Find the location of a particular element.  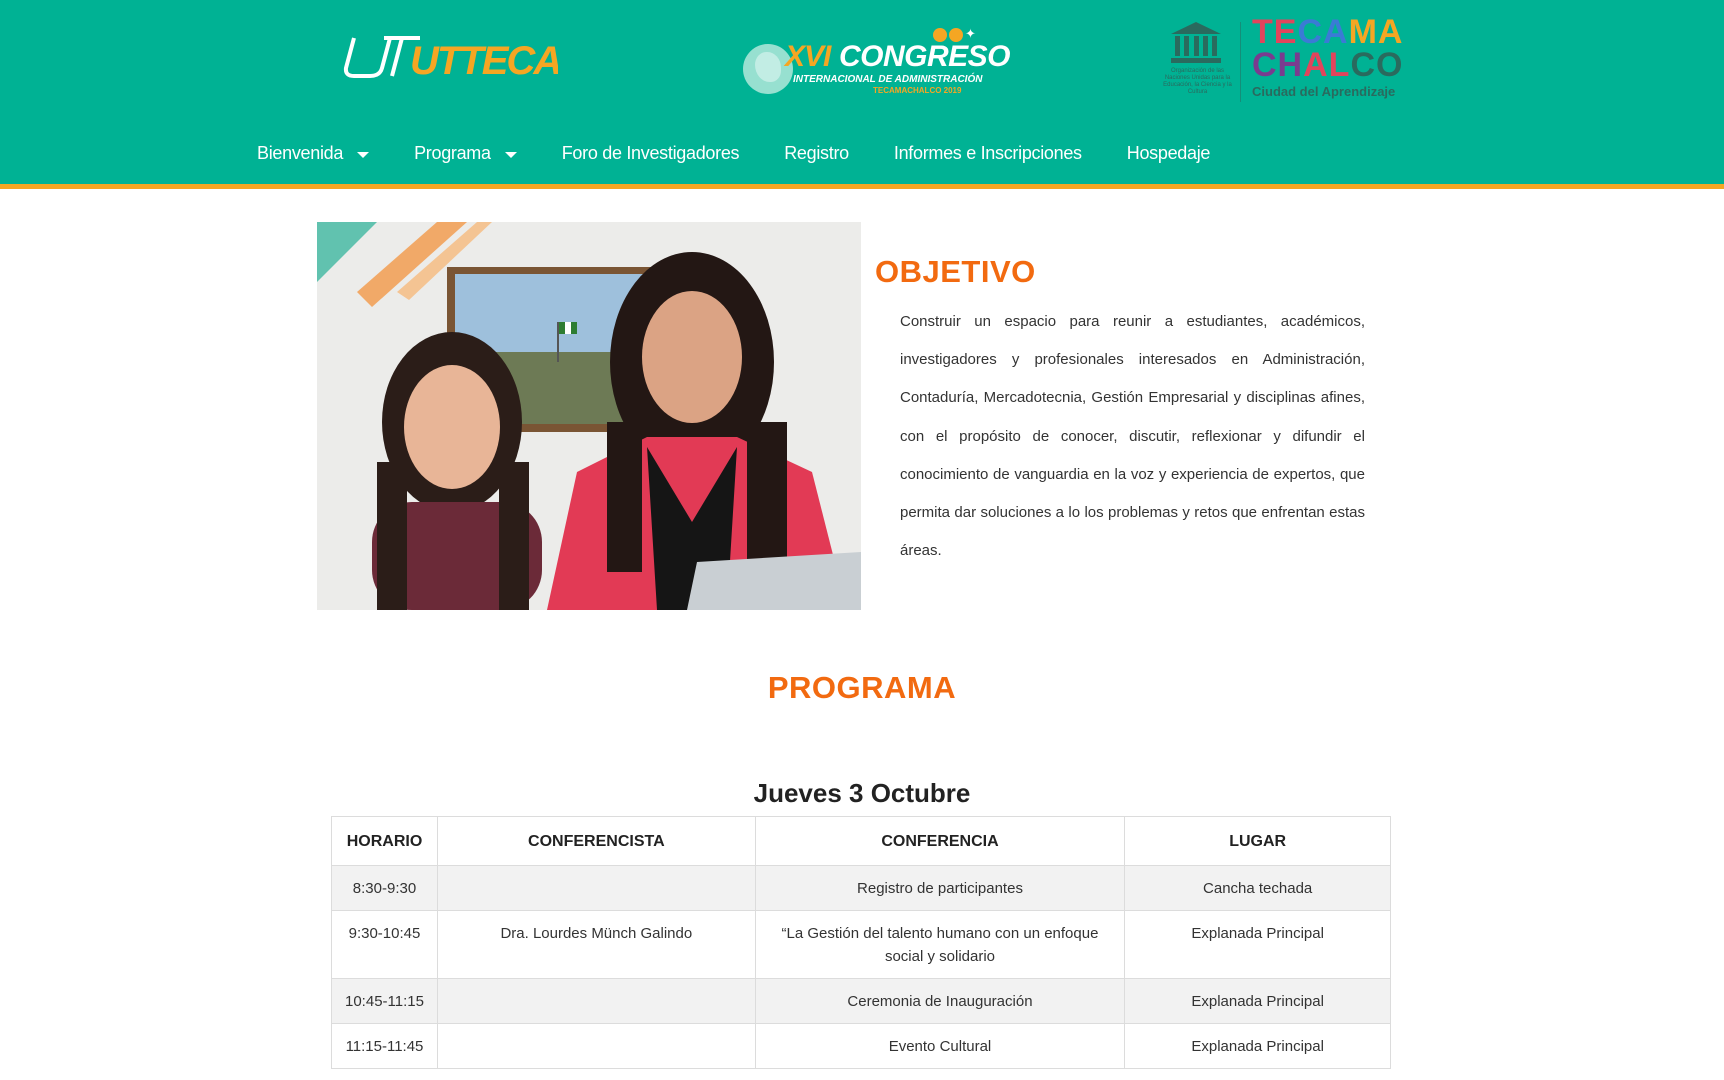

cell-horario: 11:15-11:45 is located at coordinates (384, 1046).